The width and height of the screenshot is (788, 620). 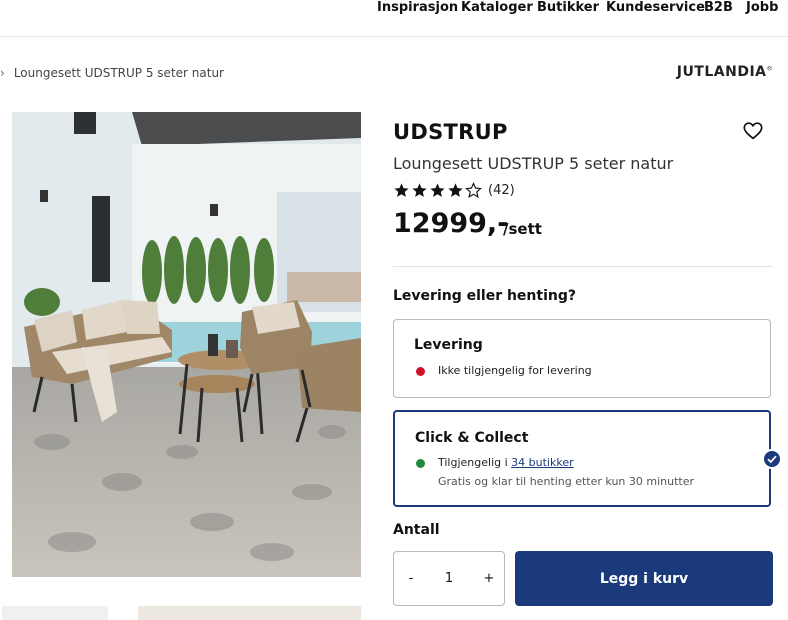 What do you see at coordinates (753, 131) in the screenshot?
I see `heart-icon` at bounding box center [753, 131].